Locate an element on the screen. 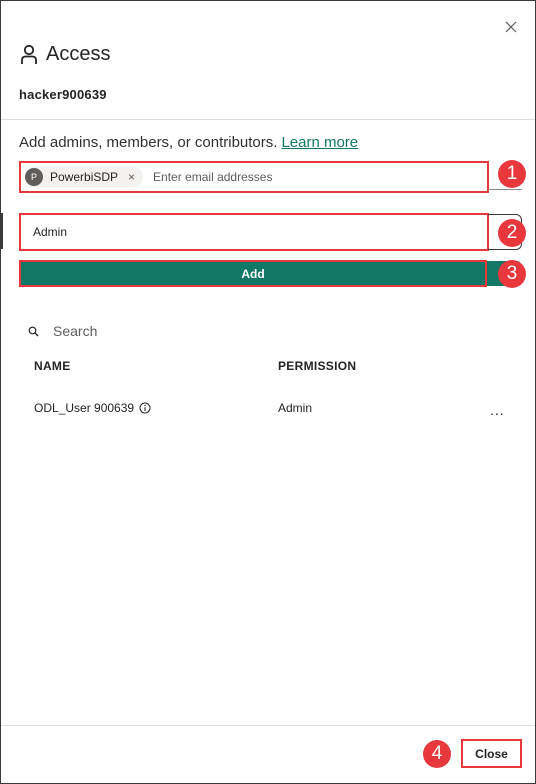 The image size is (536, 784). email-picker: P PowerbiSDP × is located at coordinates (254, 177).